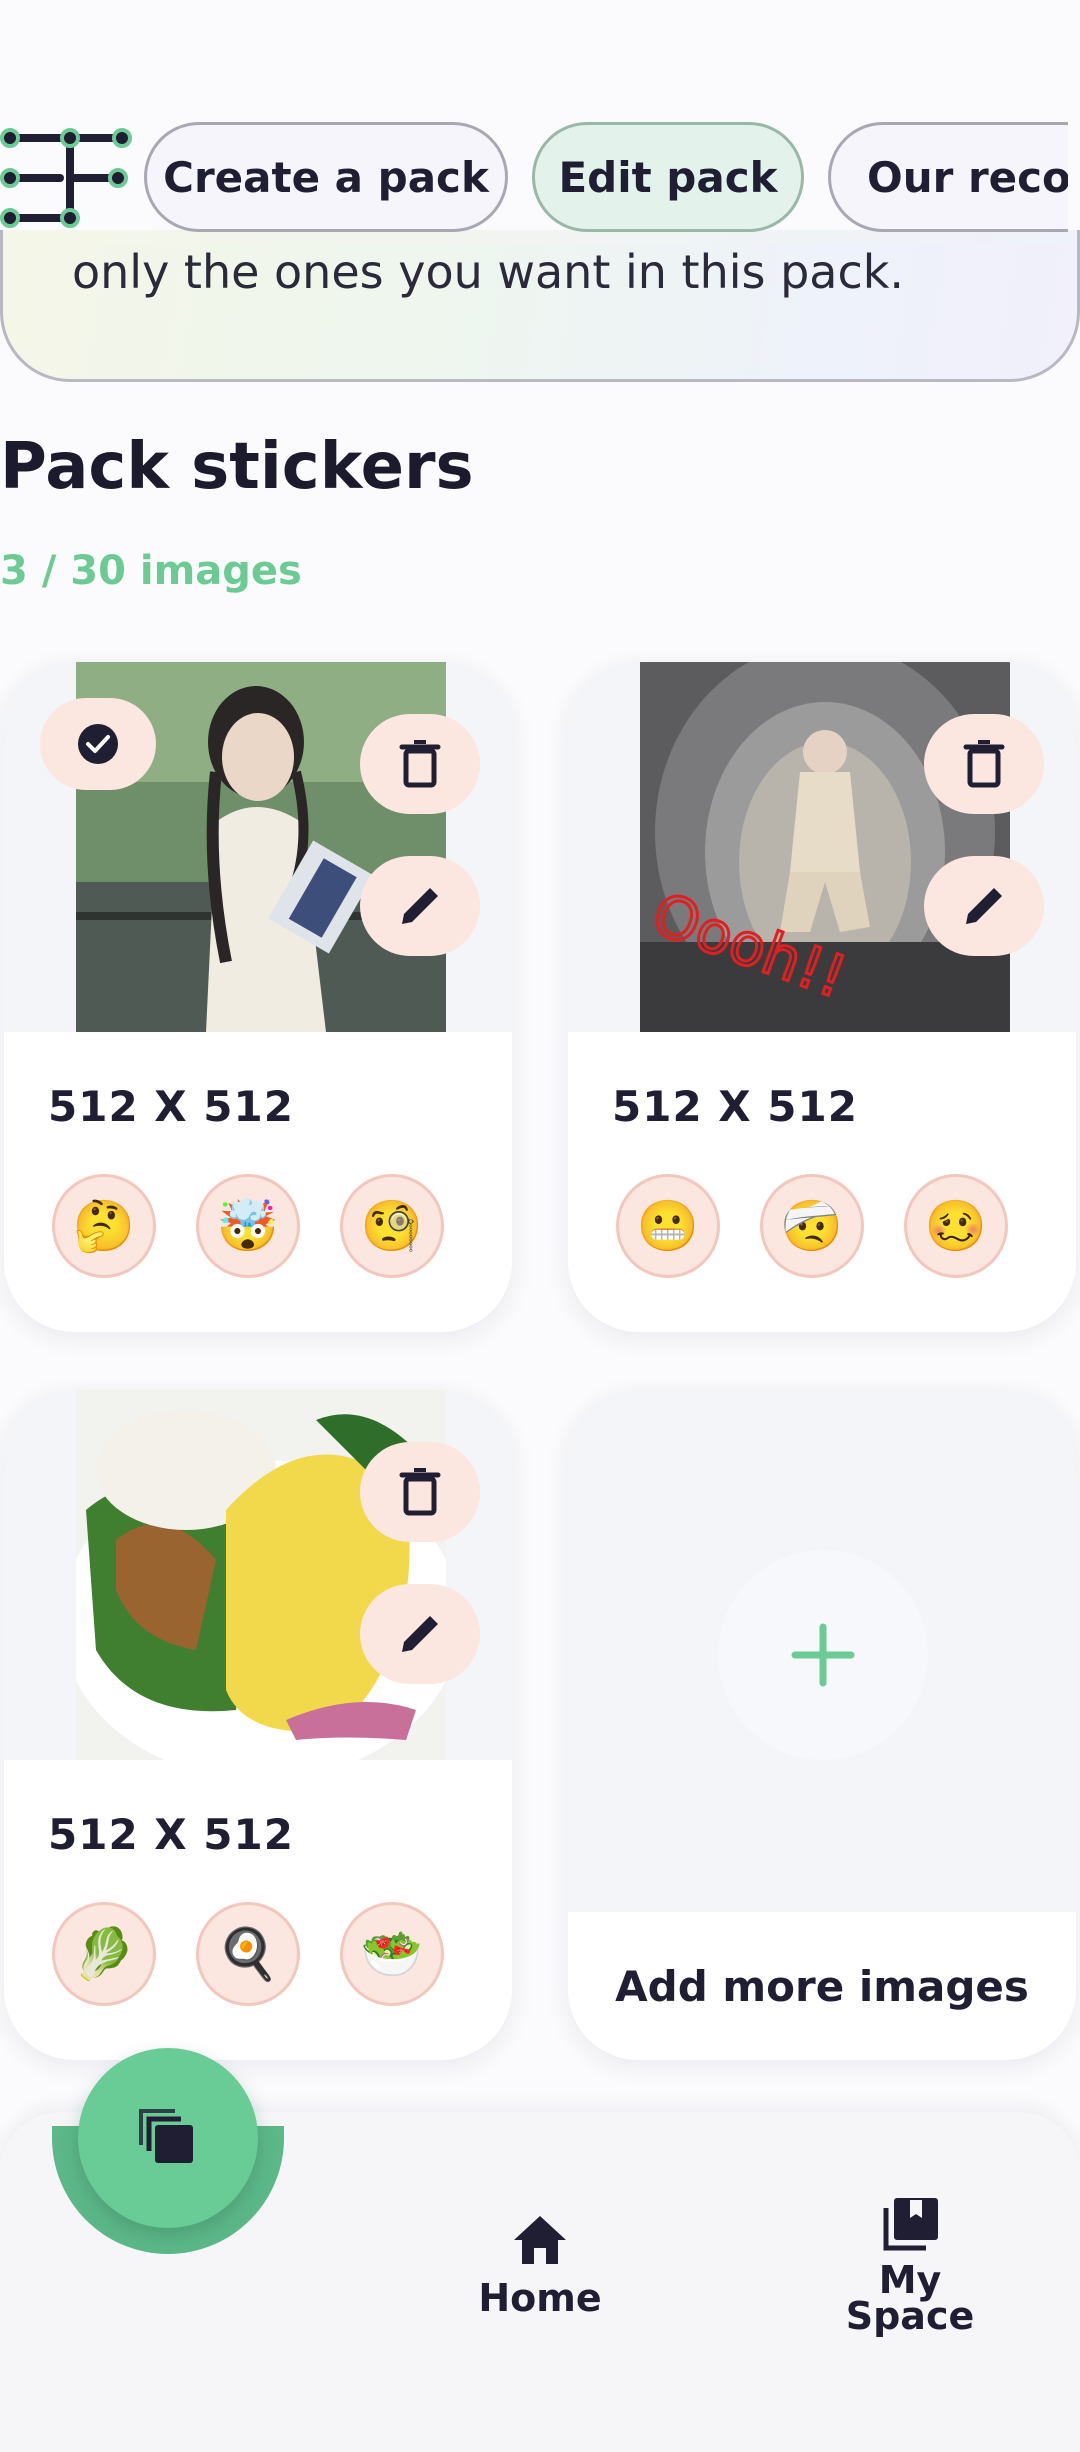 This screenshot has width=1080, height=2452. Describe the element at coordinates (326, 177) in the screenshot. I see `chip-create-pack: Create a pack` at that location.